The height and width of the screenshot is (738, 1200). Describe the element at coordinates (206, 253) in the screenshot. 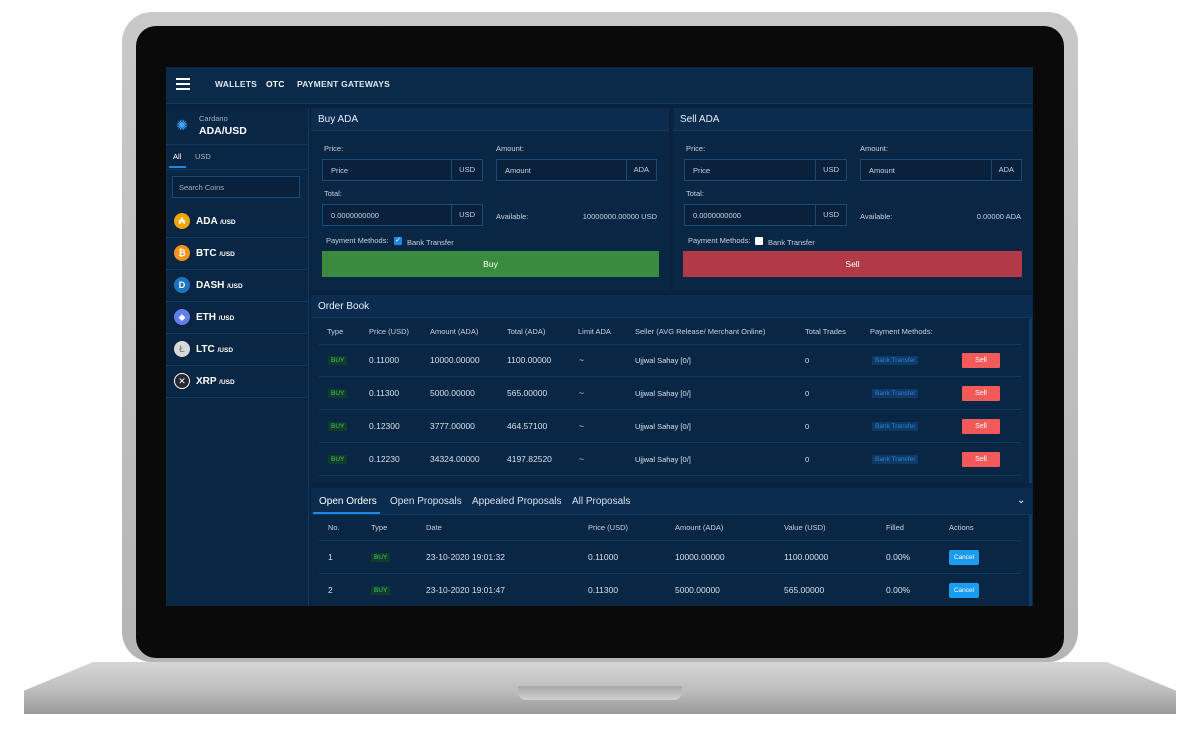

I see `coin-name: BTC` at that location.